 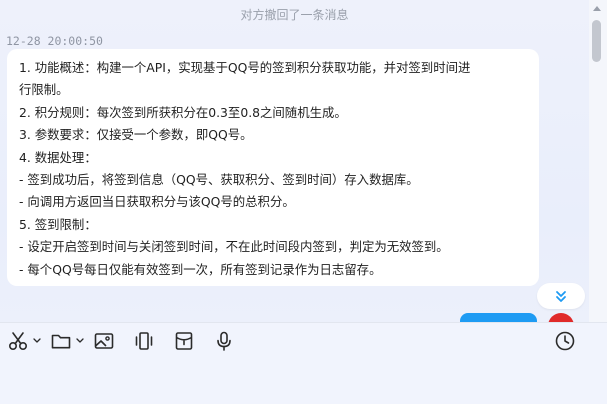 I want to click on shake-window-button, so click(x=144, y=341).